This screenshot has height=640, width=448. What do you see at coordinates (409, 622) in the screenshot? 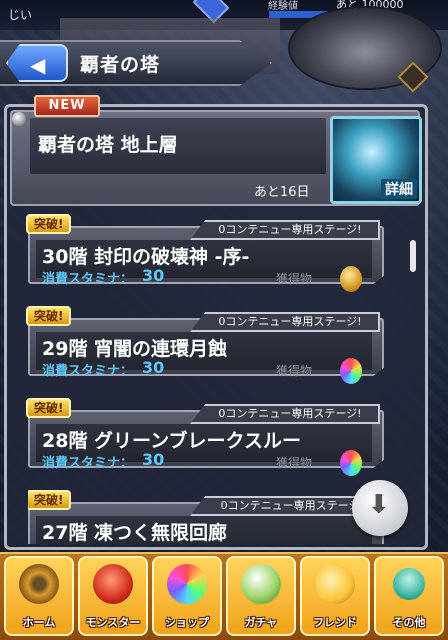
I see `nav-label: その他` at bounding box center [409, 622].